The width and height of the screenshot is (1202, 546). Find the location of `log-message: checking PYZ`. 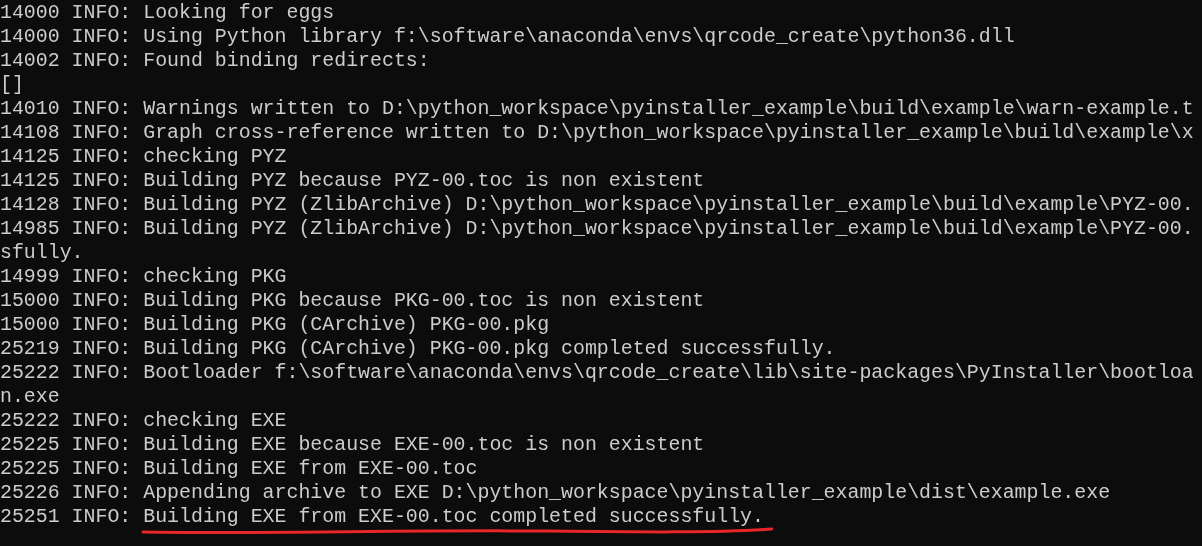

log-message: checking PYZ is located at coordinates (215, 156).